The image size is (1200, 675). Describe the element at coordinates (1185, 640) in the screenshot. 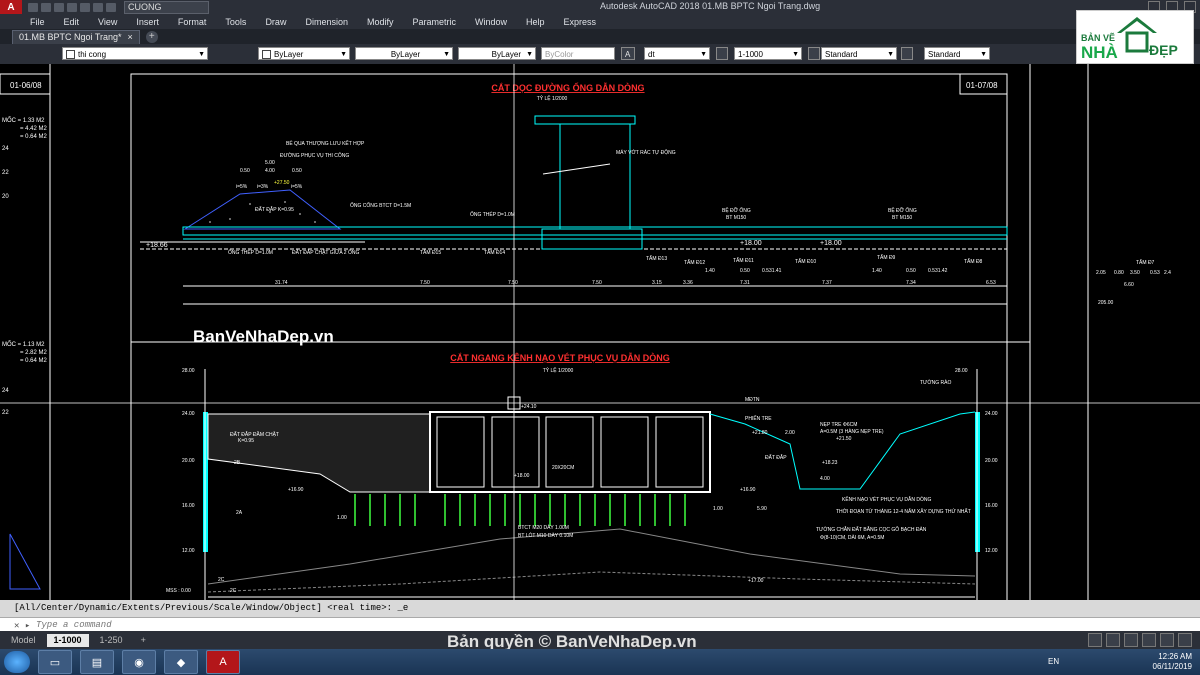

I see `customize-icon` at that location.